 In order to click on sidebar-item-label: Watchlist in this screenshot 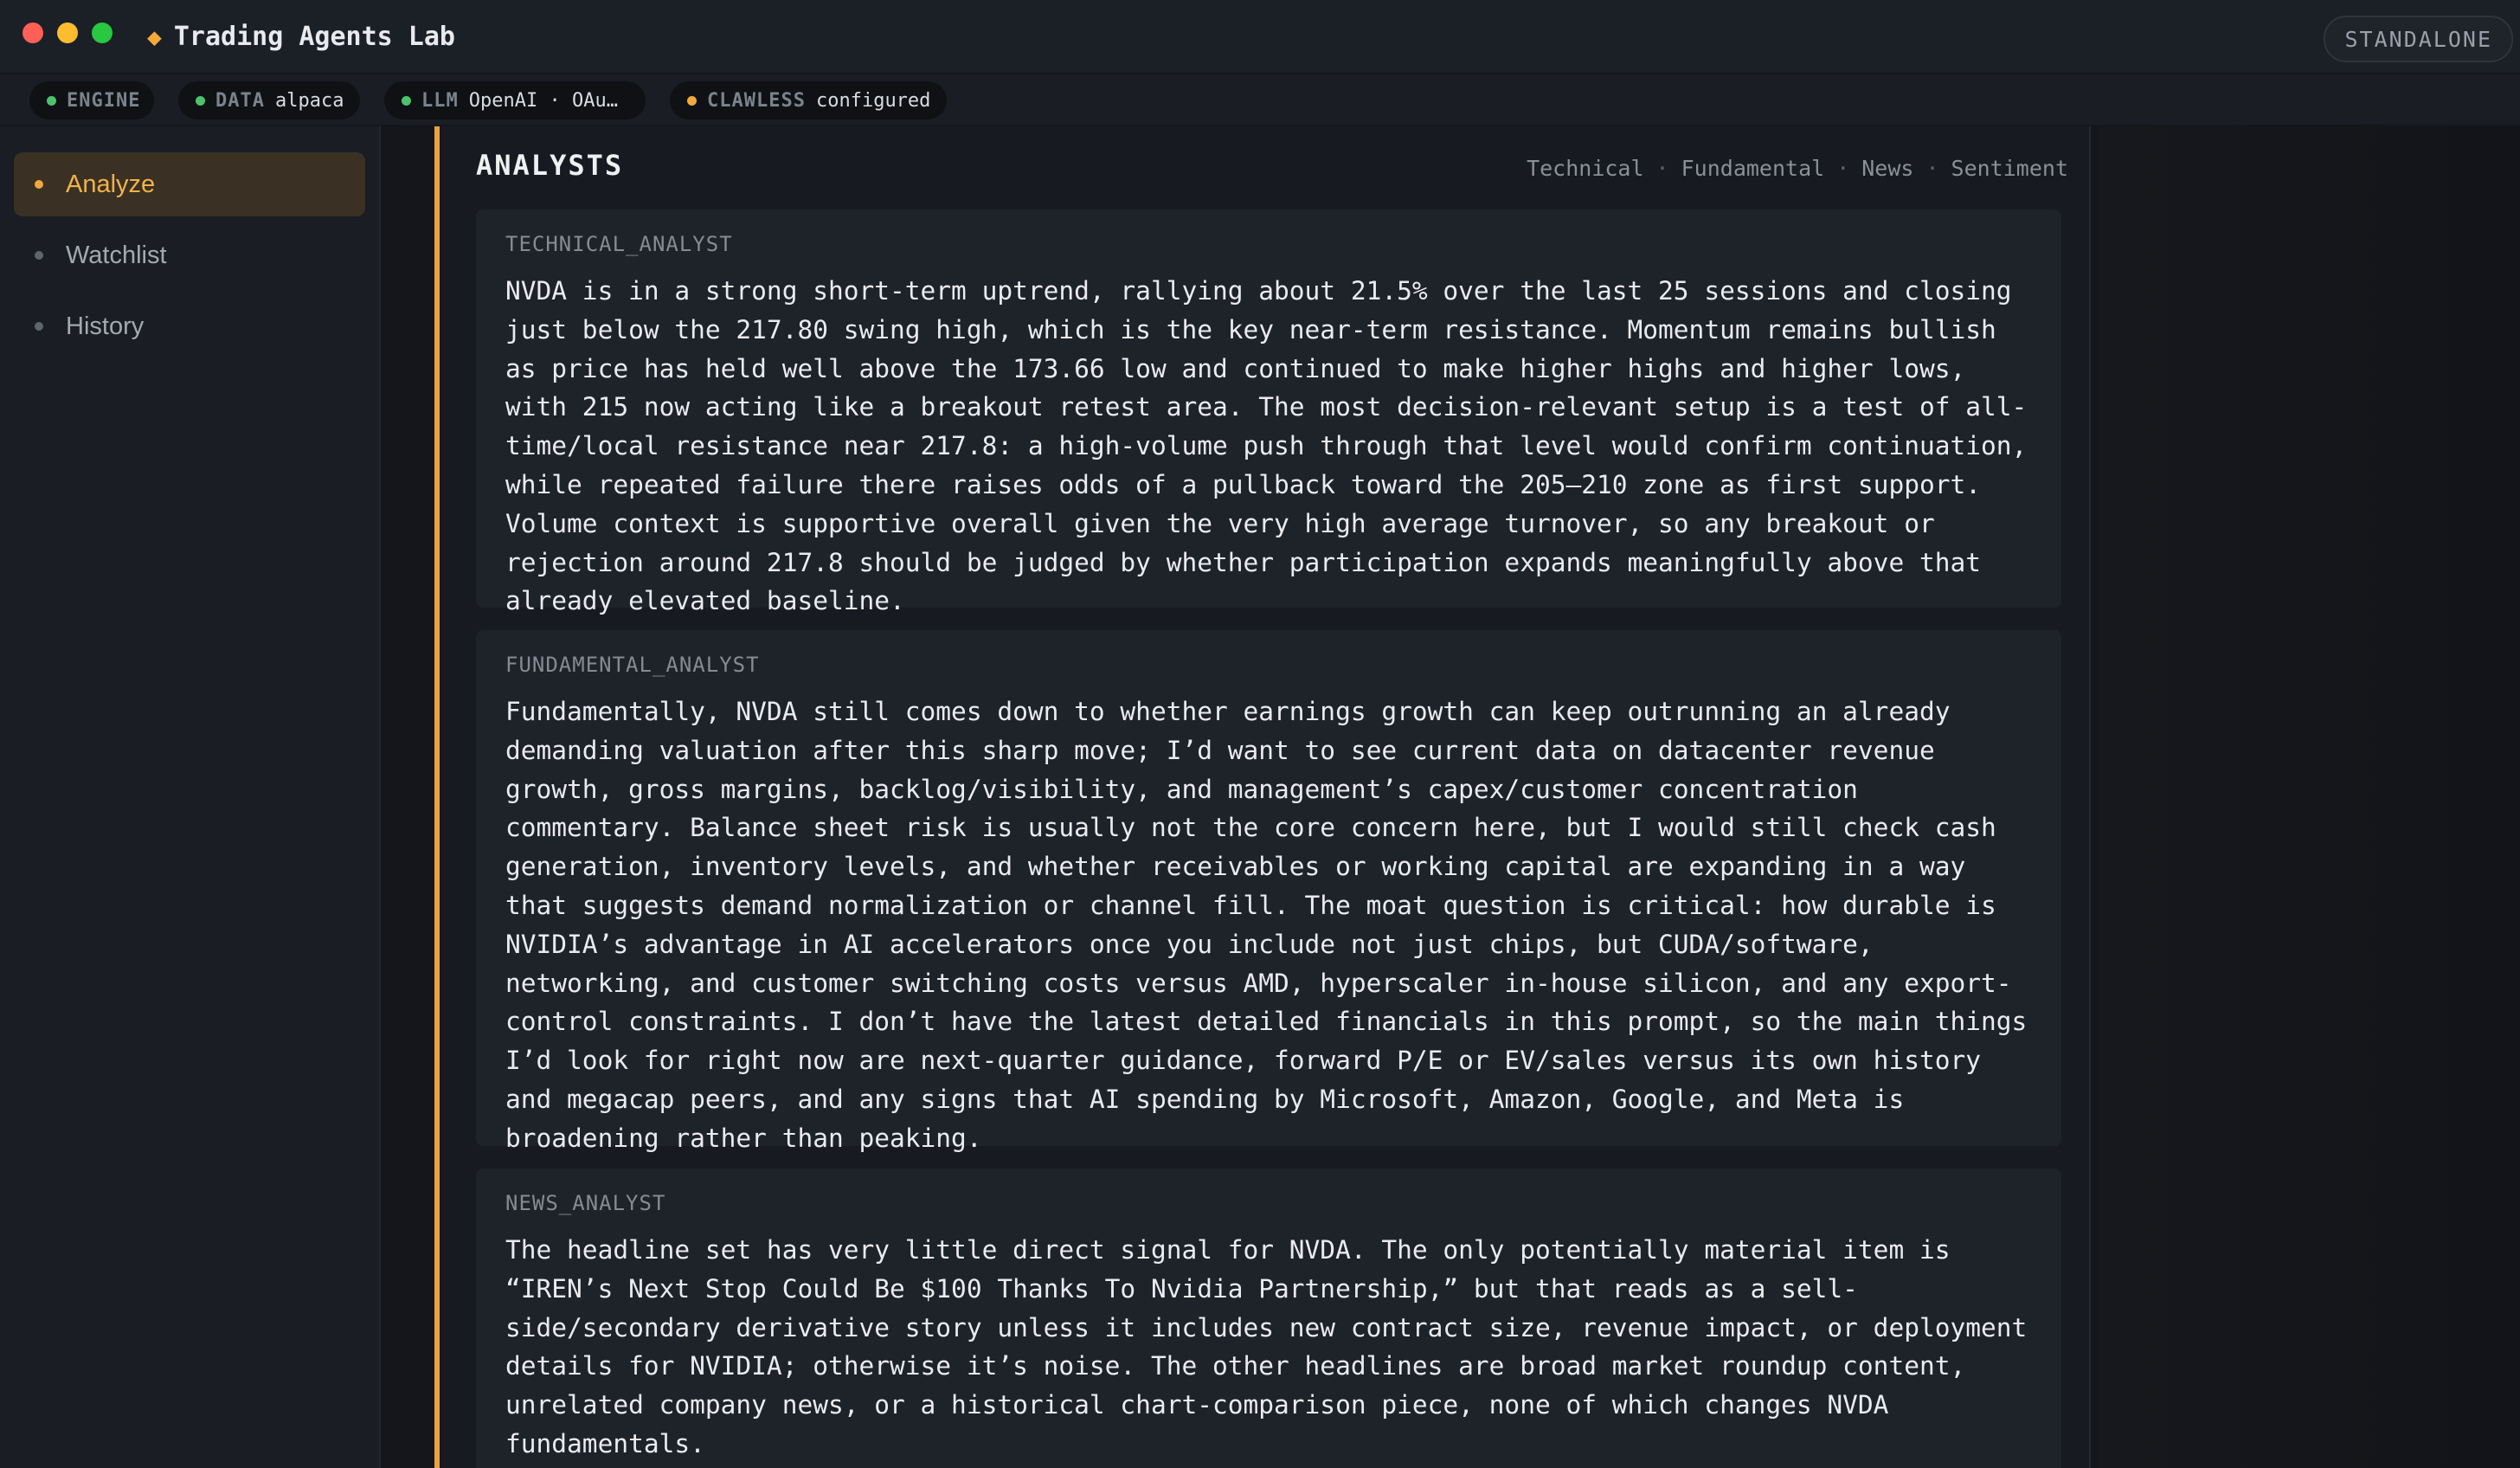, I will do `click(116, 255)`.